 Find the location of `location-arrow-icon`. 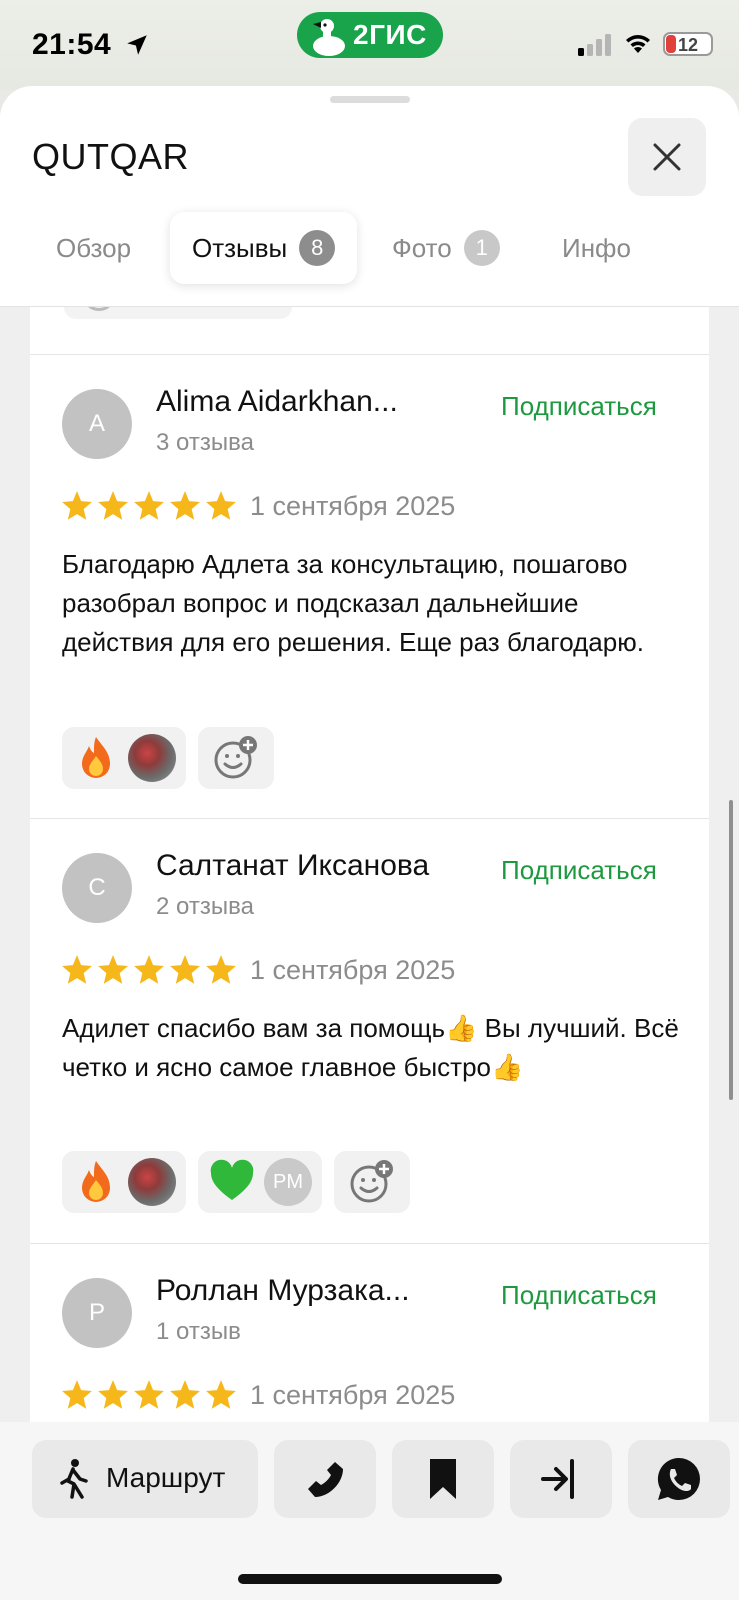

location-arrow-icon is located at coordinates (137, 45).